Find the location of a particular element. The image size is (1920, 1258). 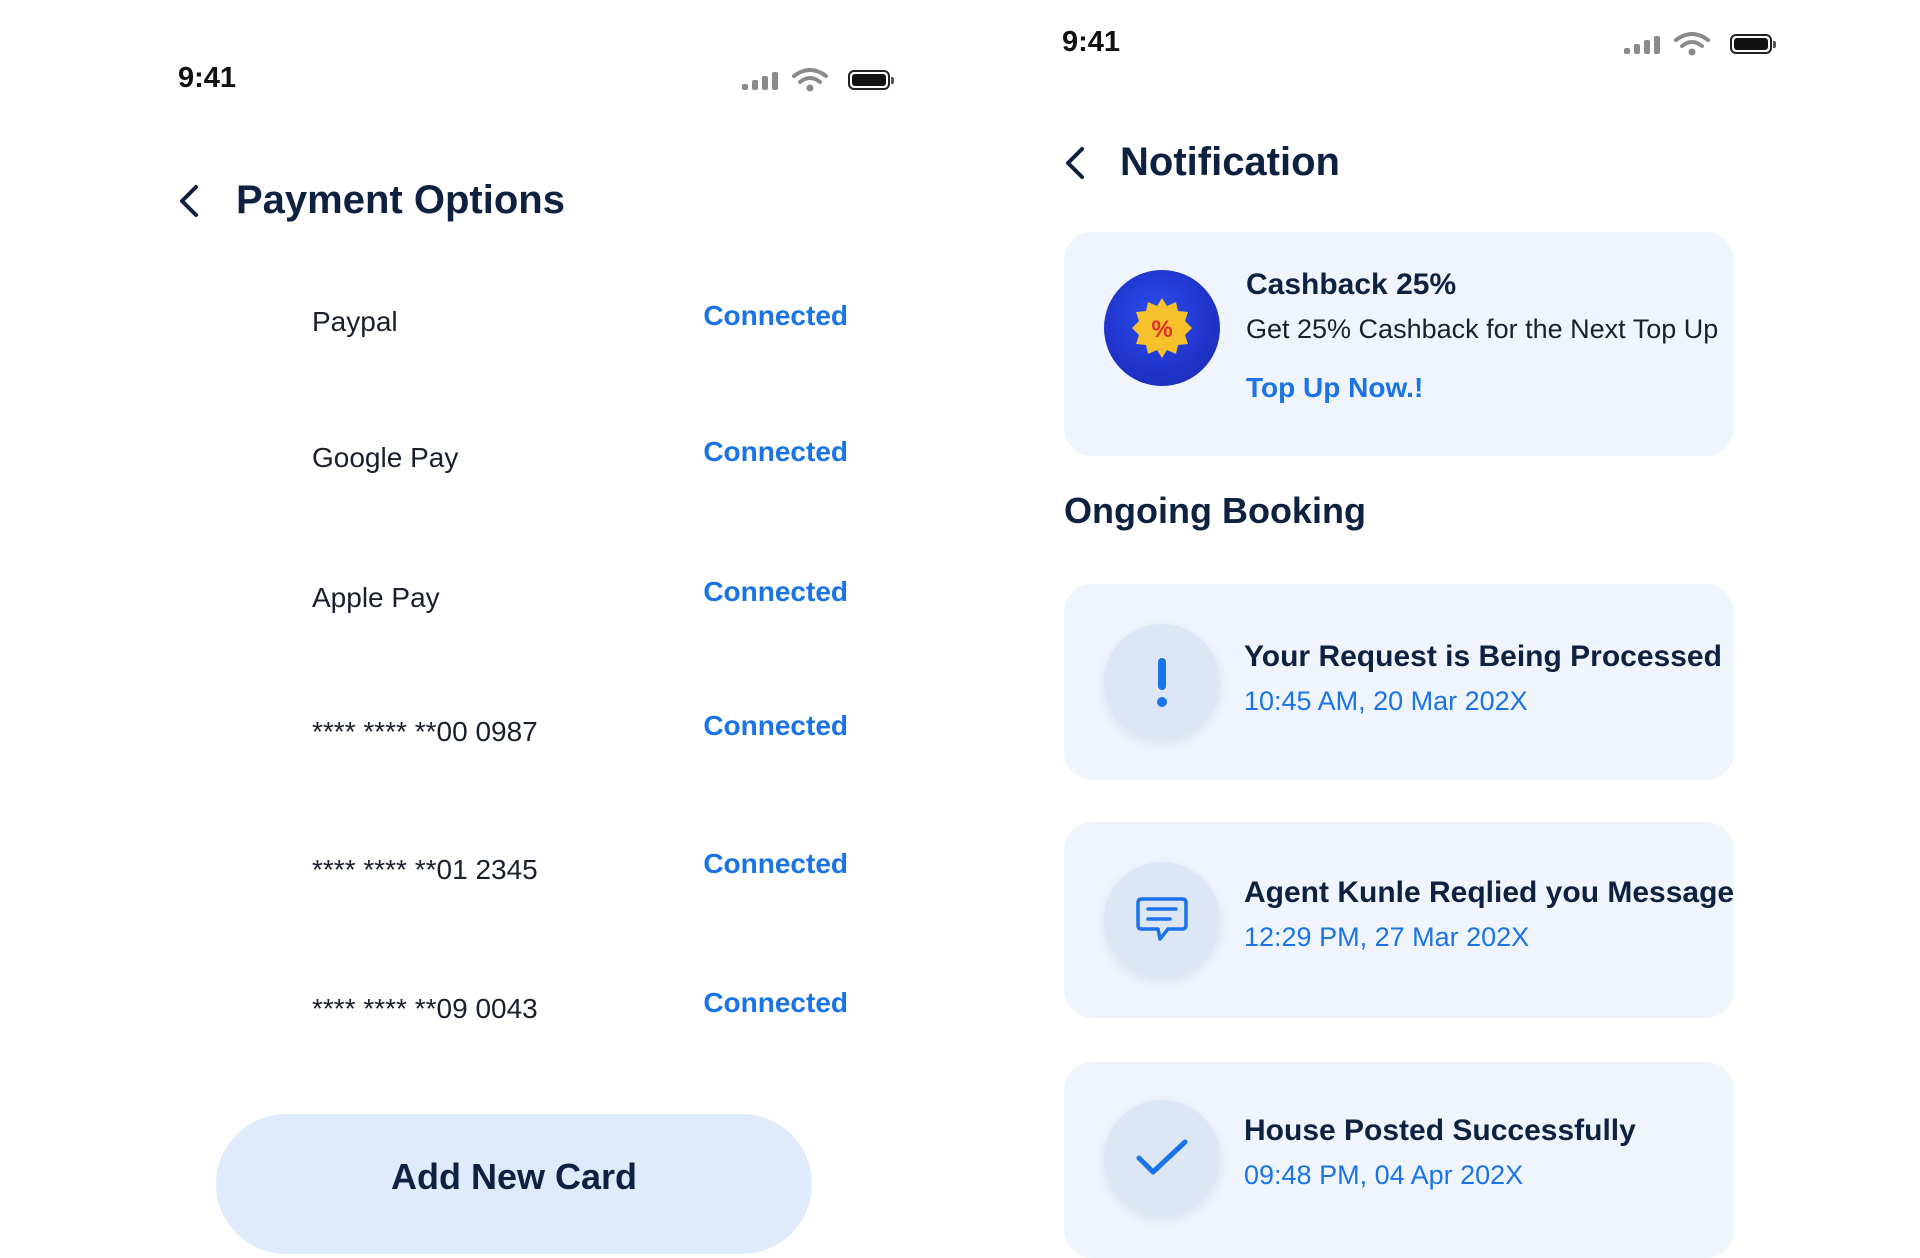

chat-message-icon is located at coordinates (1162, 919).